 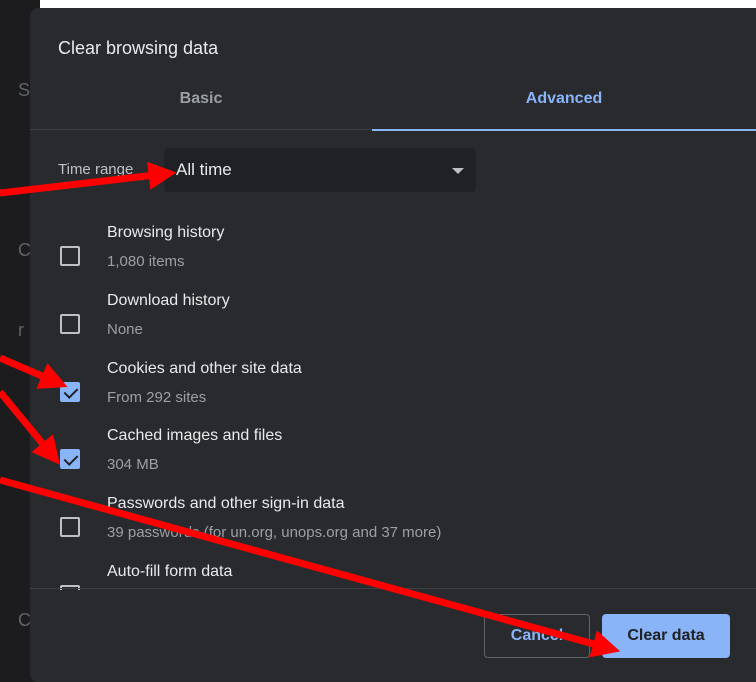 What do you see at coordinates (393, 254) in the screenshot?
I see `option-browsing-history: Browsing history 1,080 items` at bounding box center [393, 254].